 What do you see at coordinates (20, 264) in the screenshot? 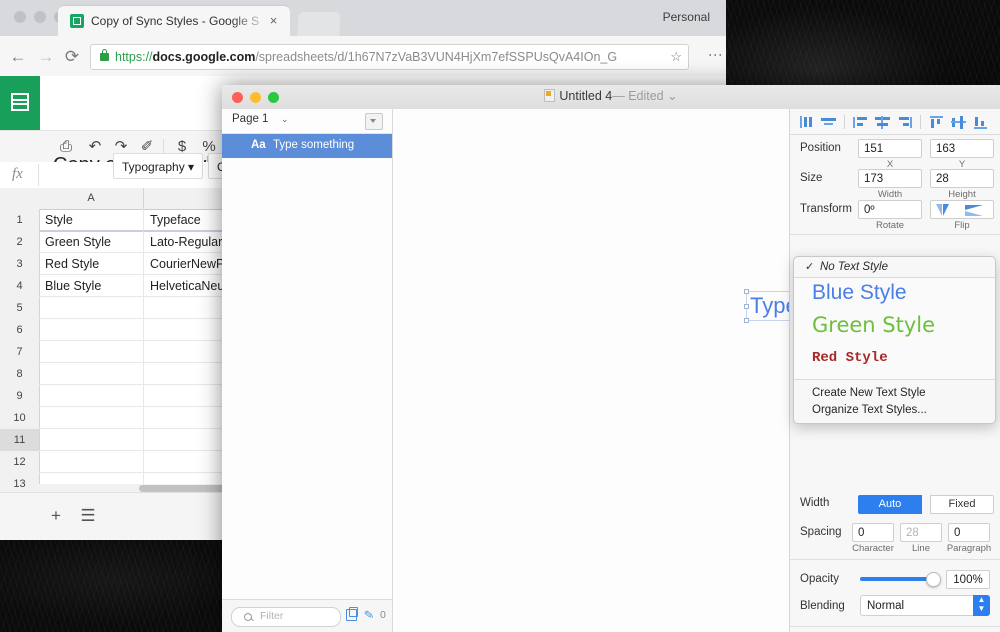
I see `row-header-3: 3` at bounding box center [20, 264].